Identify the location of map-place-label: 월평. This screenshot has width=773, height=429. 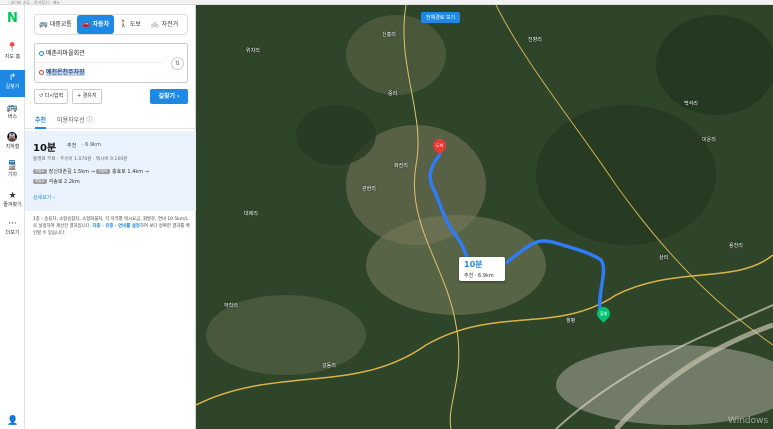
(571, 321).